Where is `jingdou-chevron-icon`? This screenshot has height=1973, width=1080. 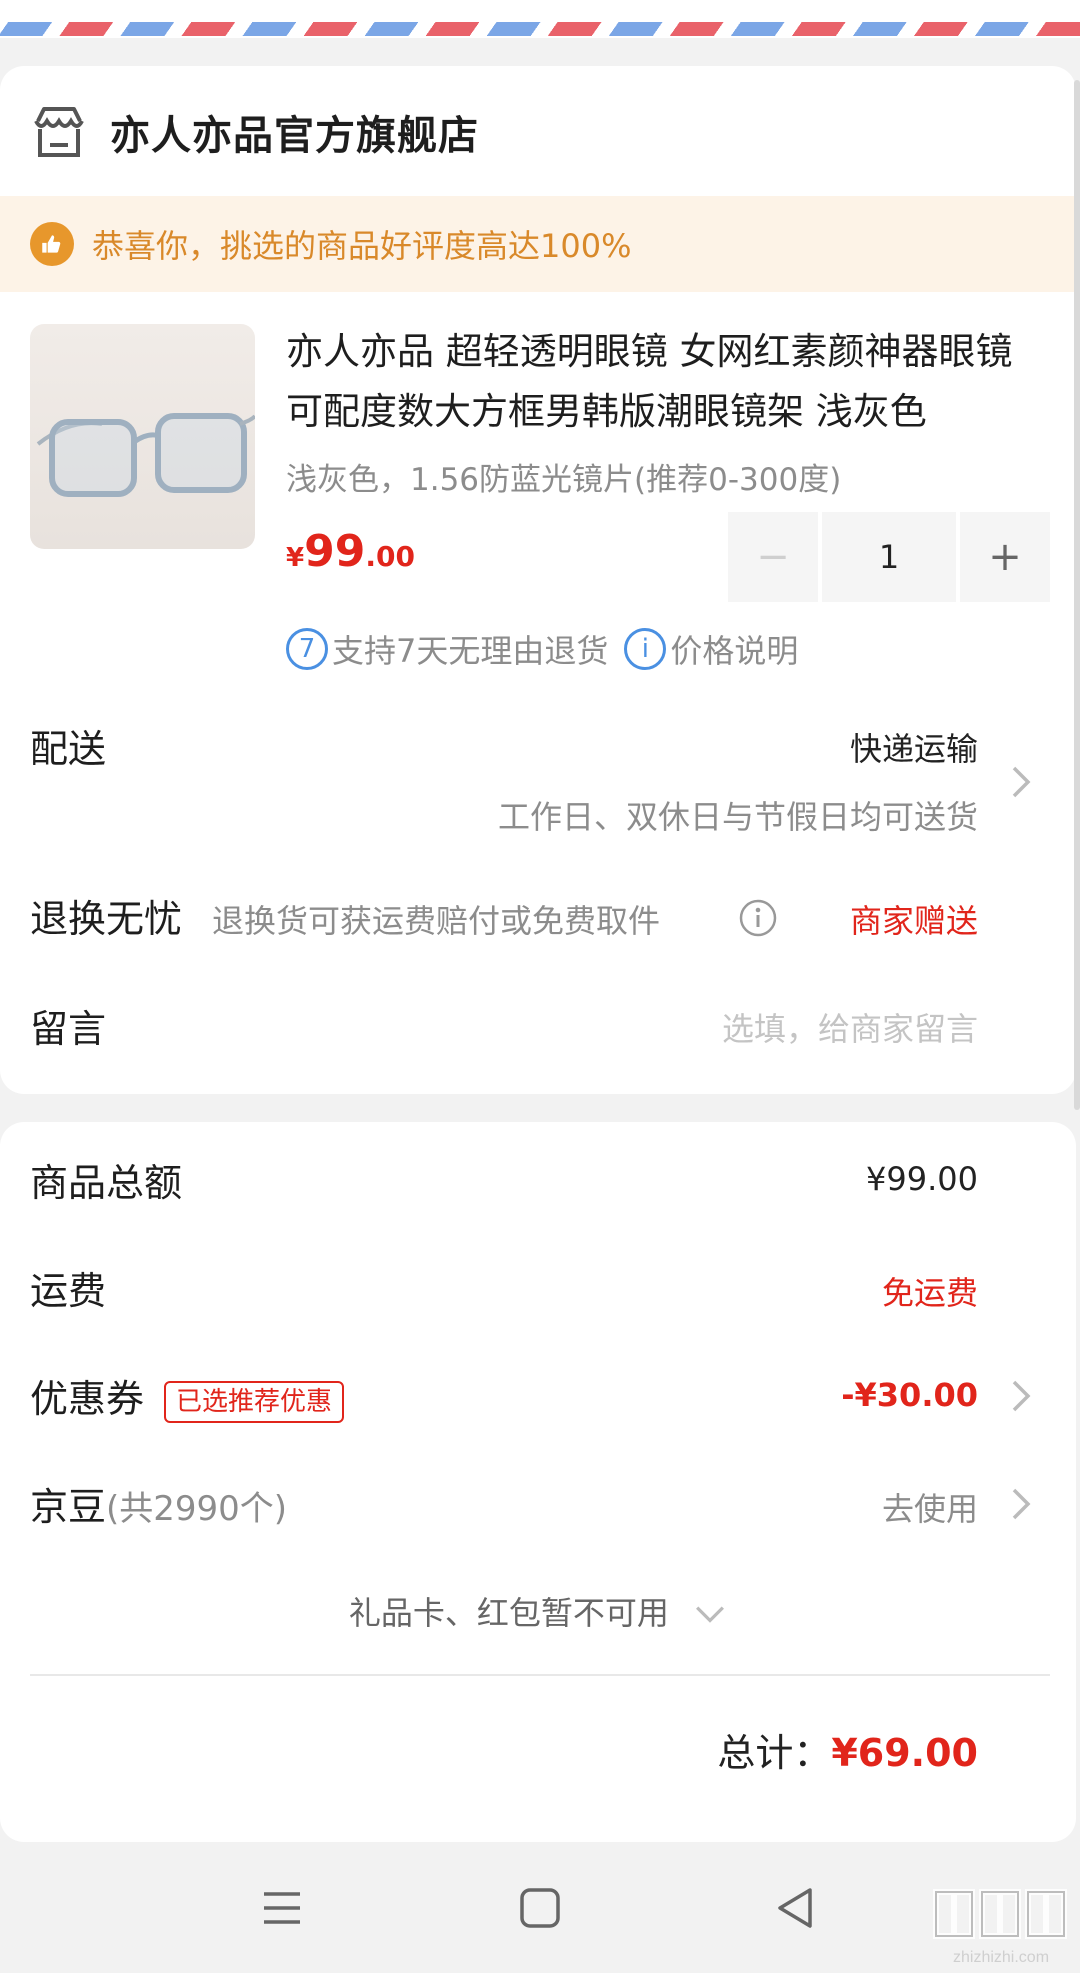 jingdou-chevron-icon is located at coordinates (1021, 1504).